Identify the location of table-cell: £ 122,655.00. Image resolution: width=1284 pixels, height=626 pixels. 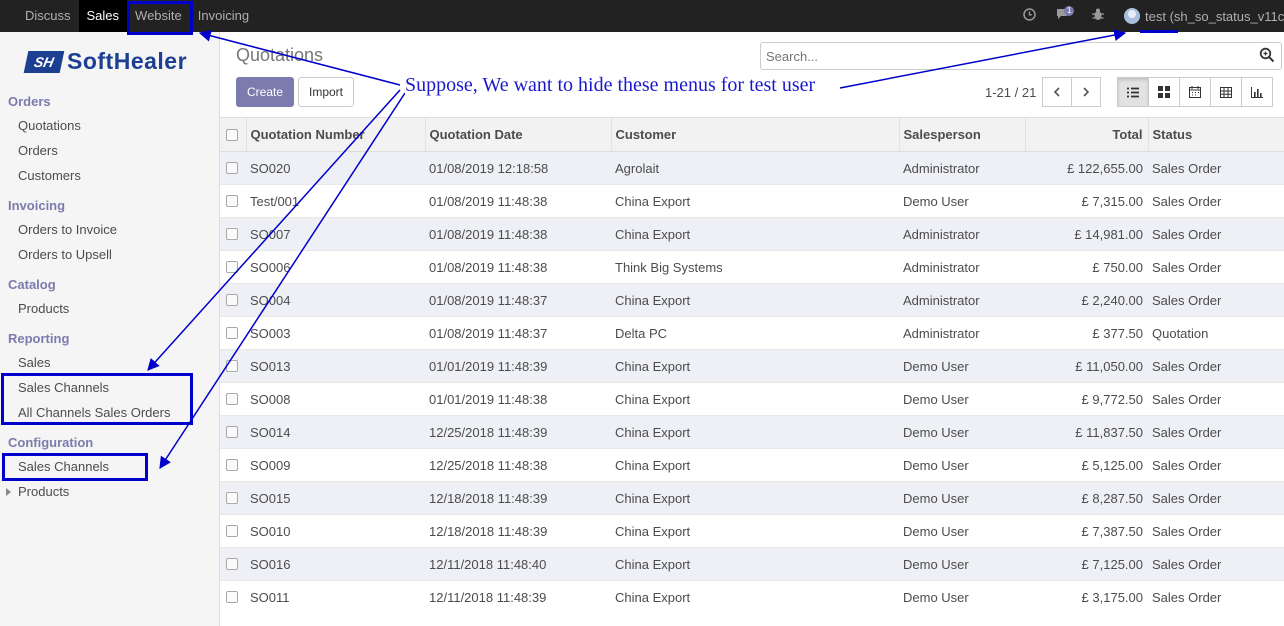
(1086, 168).